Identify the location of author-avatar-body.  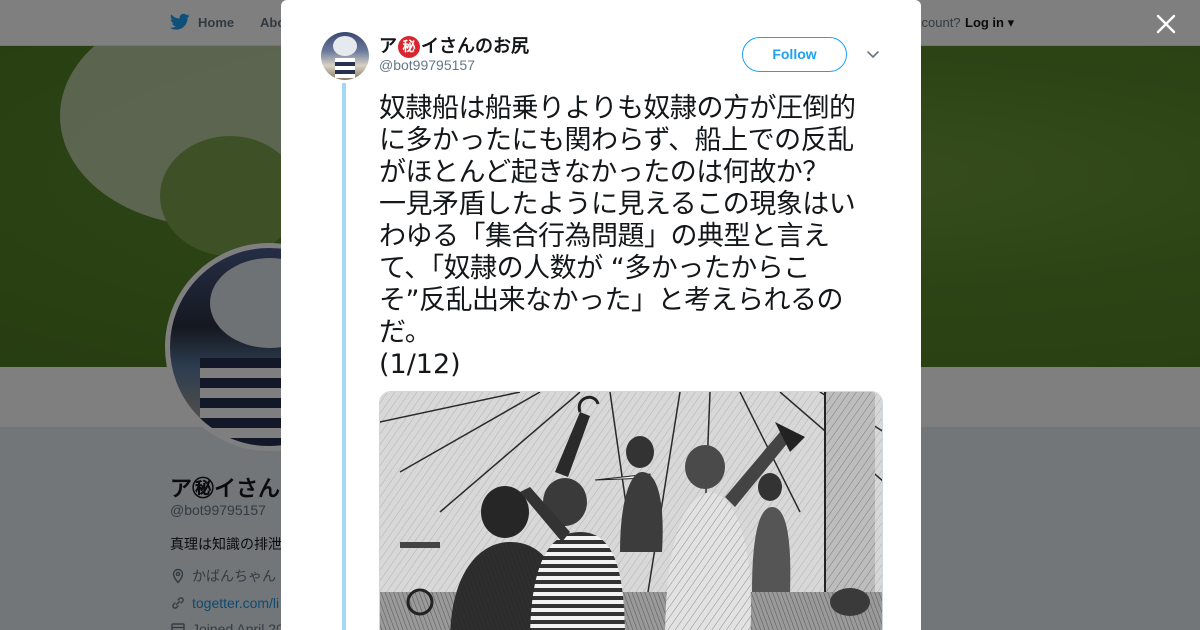
(345, 68).